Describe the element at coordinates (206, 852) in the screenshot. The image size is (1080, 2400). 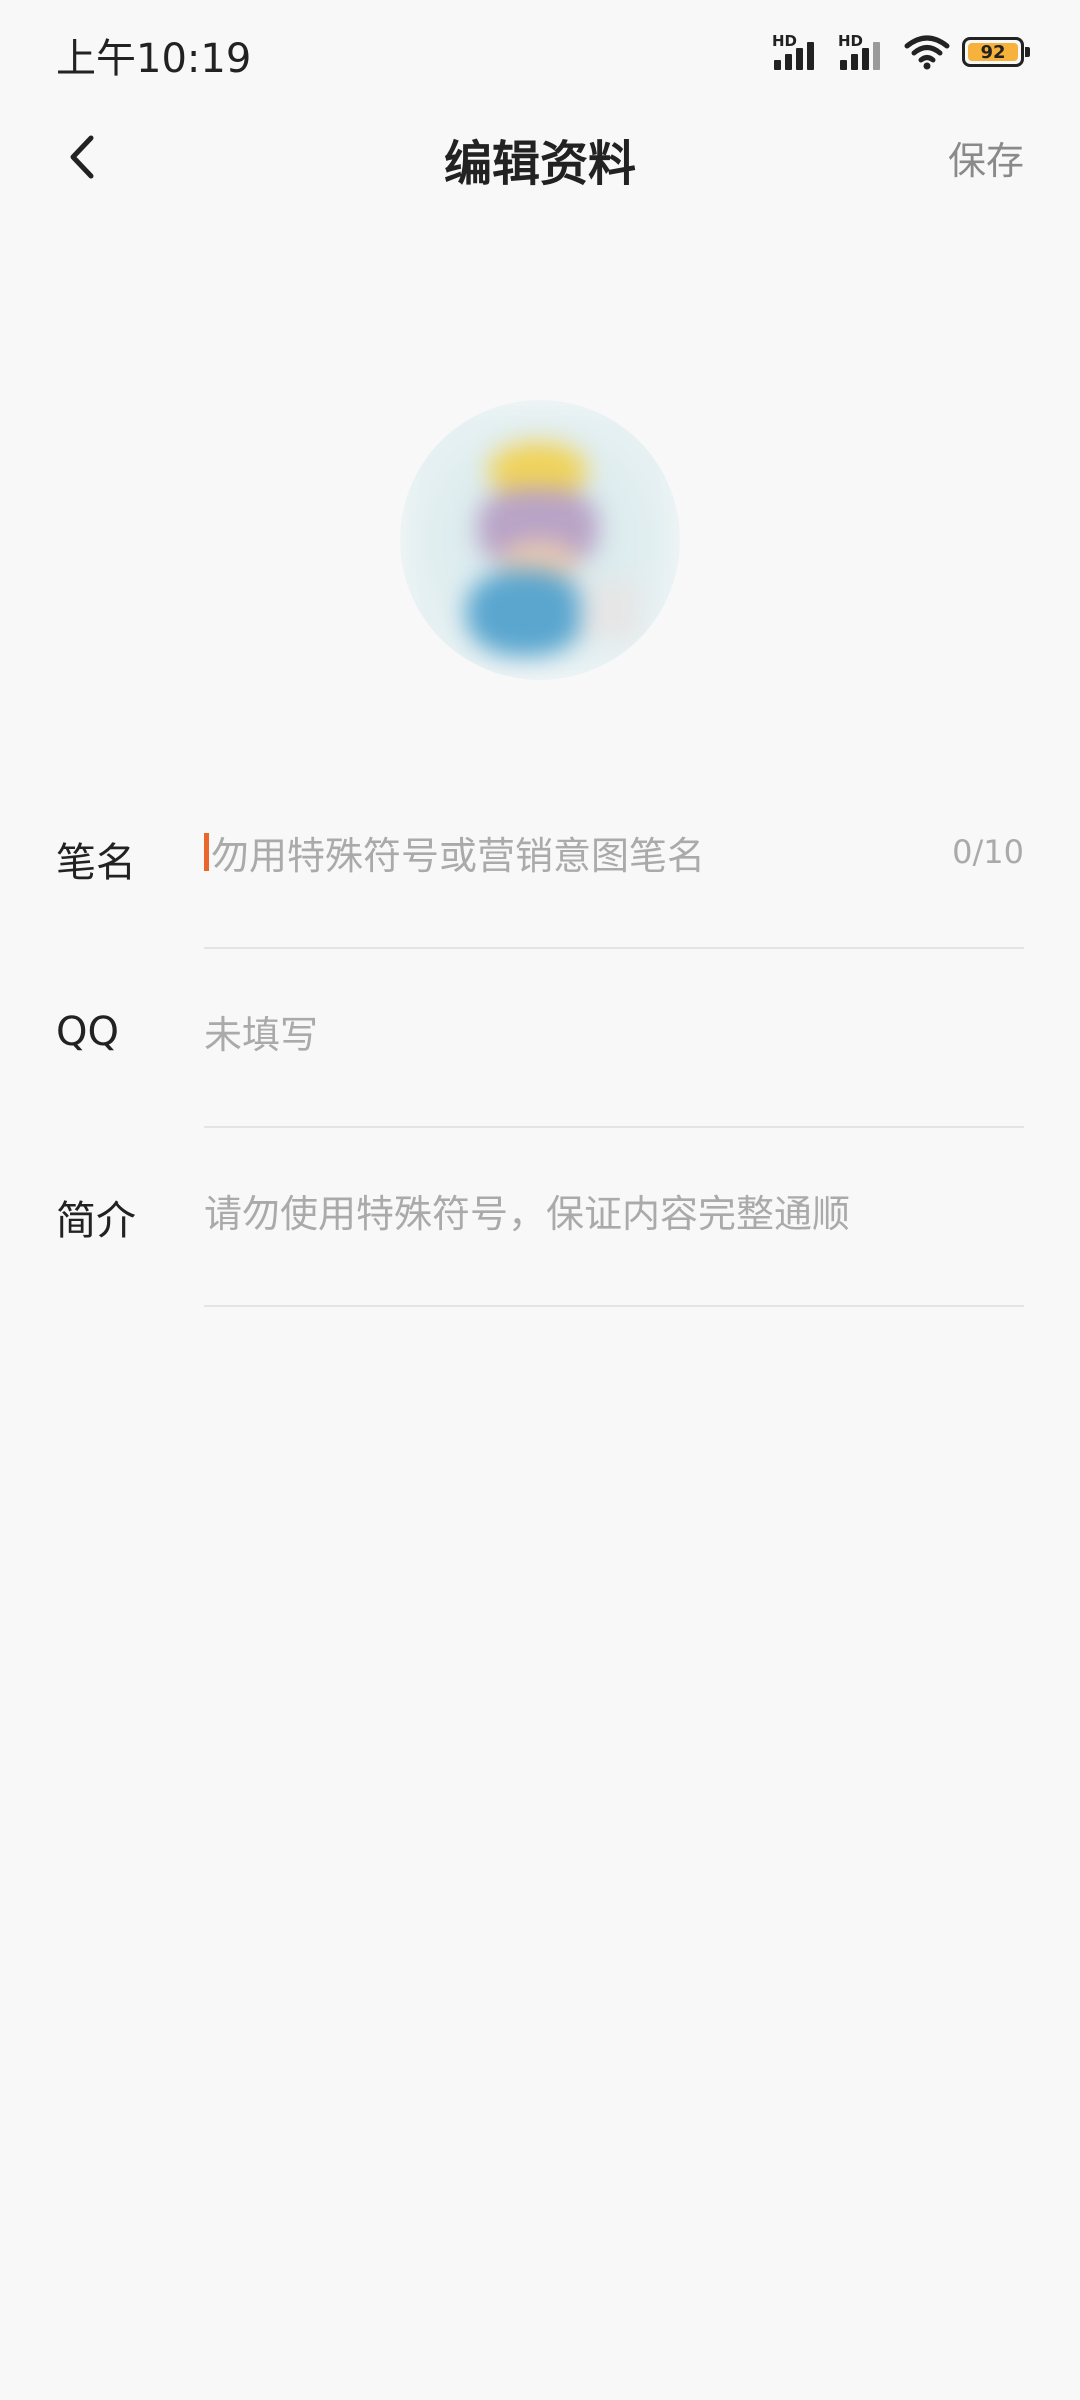
I see `text-cursor` at that location.